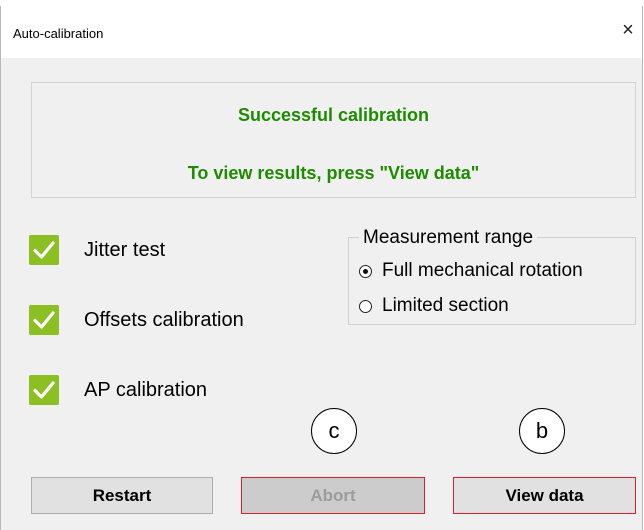 Image resolution: width=644 pixels, height=530 pixels. I want to click on status-instruction: To view results, press "View data", so click(333, 173).